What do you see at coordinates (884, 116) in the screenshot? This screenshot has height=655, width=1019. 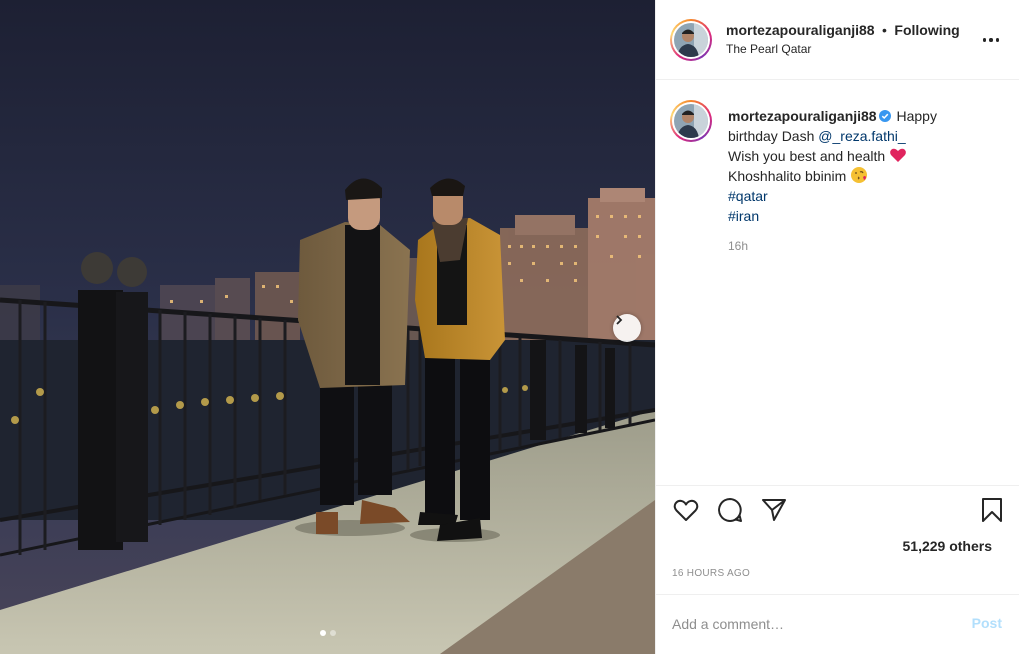 I see `verified-badge-icon` at bounding box center [884, 116].